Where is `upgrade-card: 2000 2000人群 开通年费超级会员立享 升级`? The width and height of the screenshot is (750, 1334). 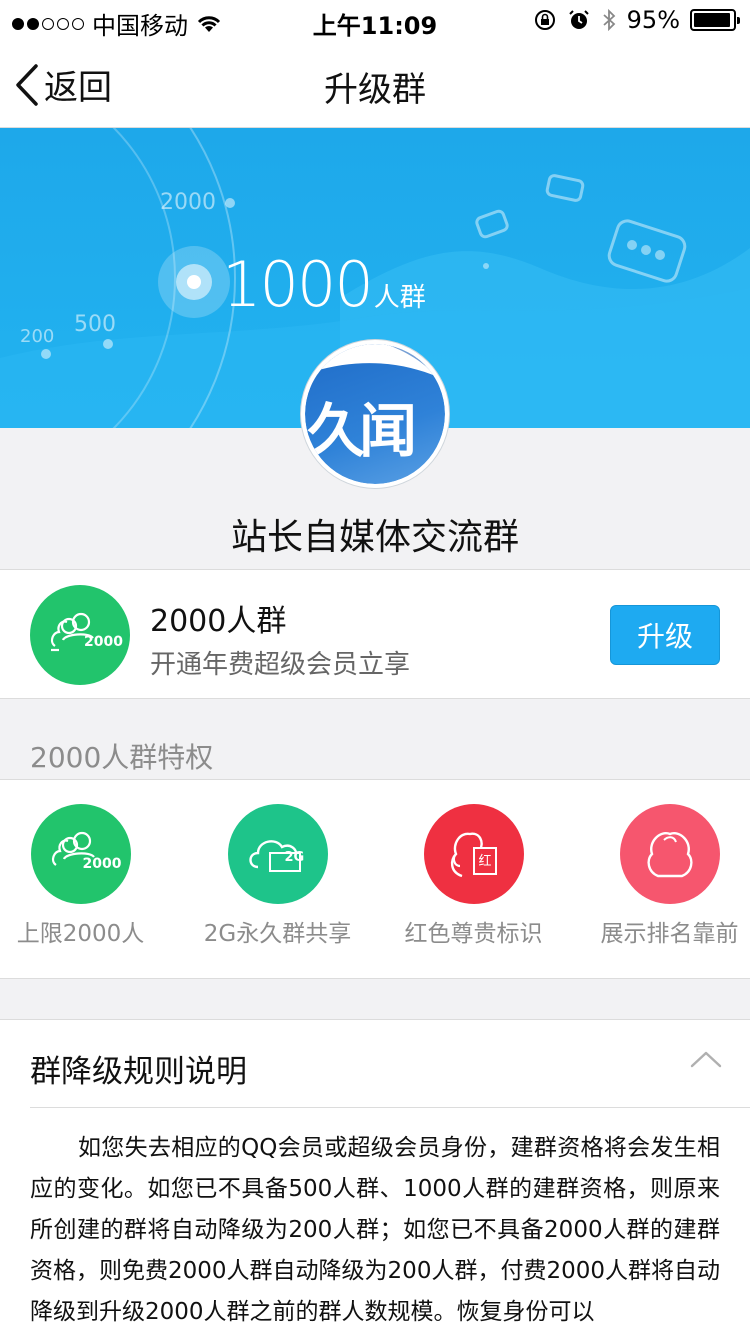
upgrade-card: 2000 2000人群 开通年费超级会员立享 升级 is located at coordinates (375, 634).